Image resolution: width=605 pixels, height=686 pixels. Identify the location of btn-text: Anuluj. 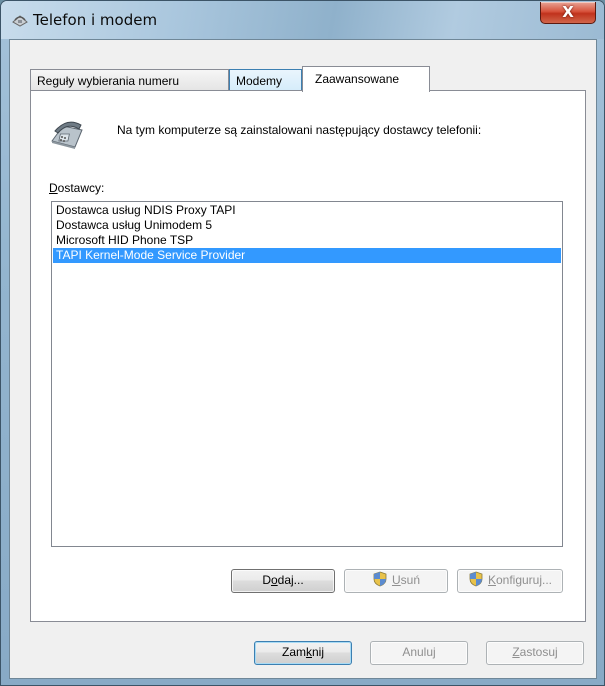
(419, 652).